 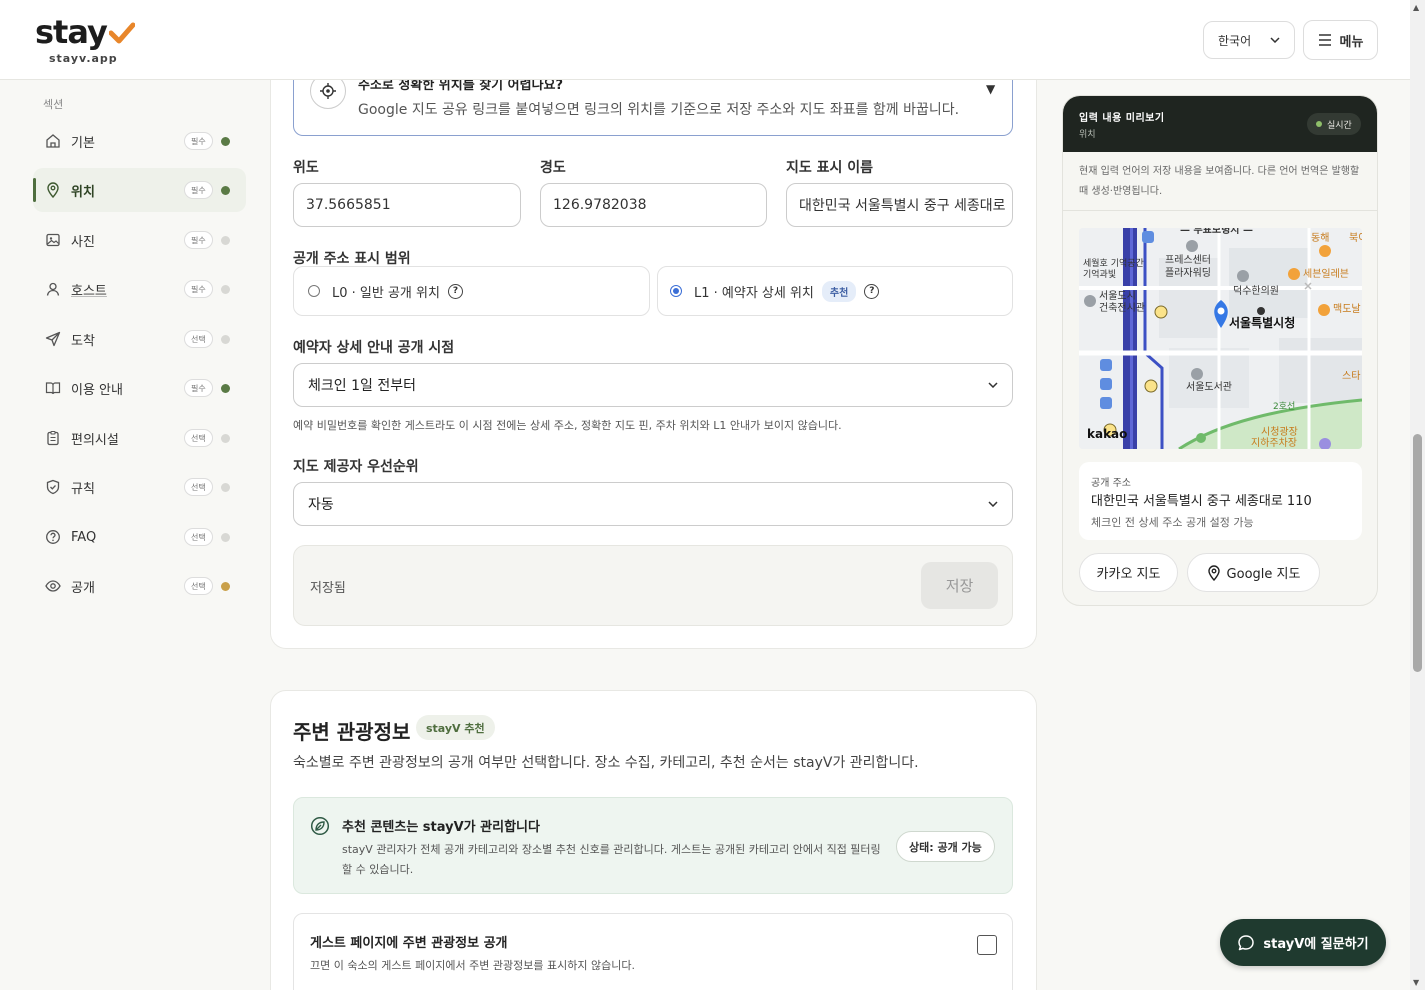 I want to click on sidebar-item-arrival: 도착 선택, so click(x=139, y=339).